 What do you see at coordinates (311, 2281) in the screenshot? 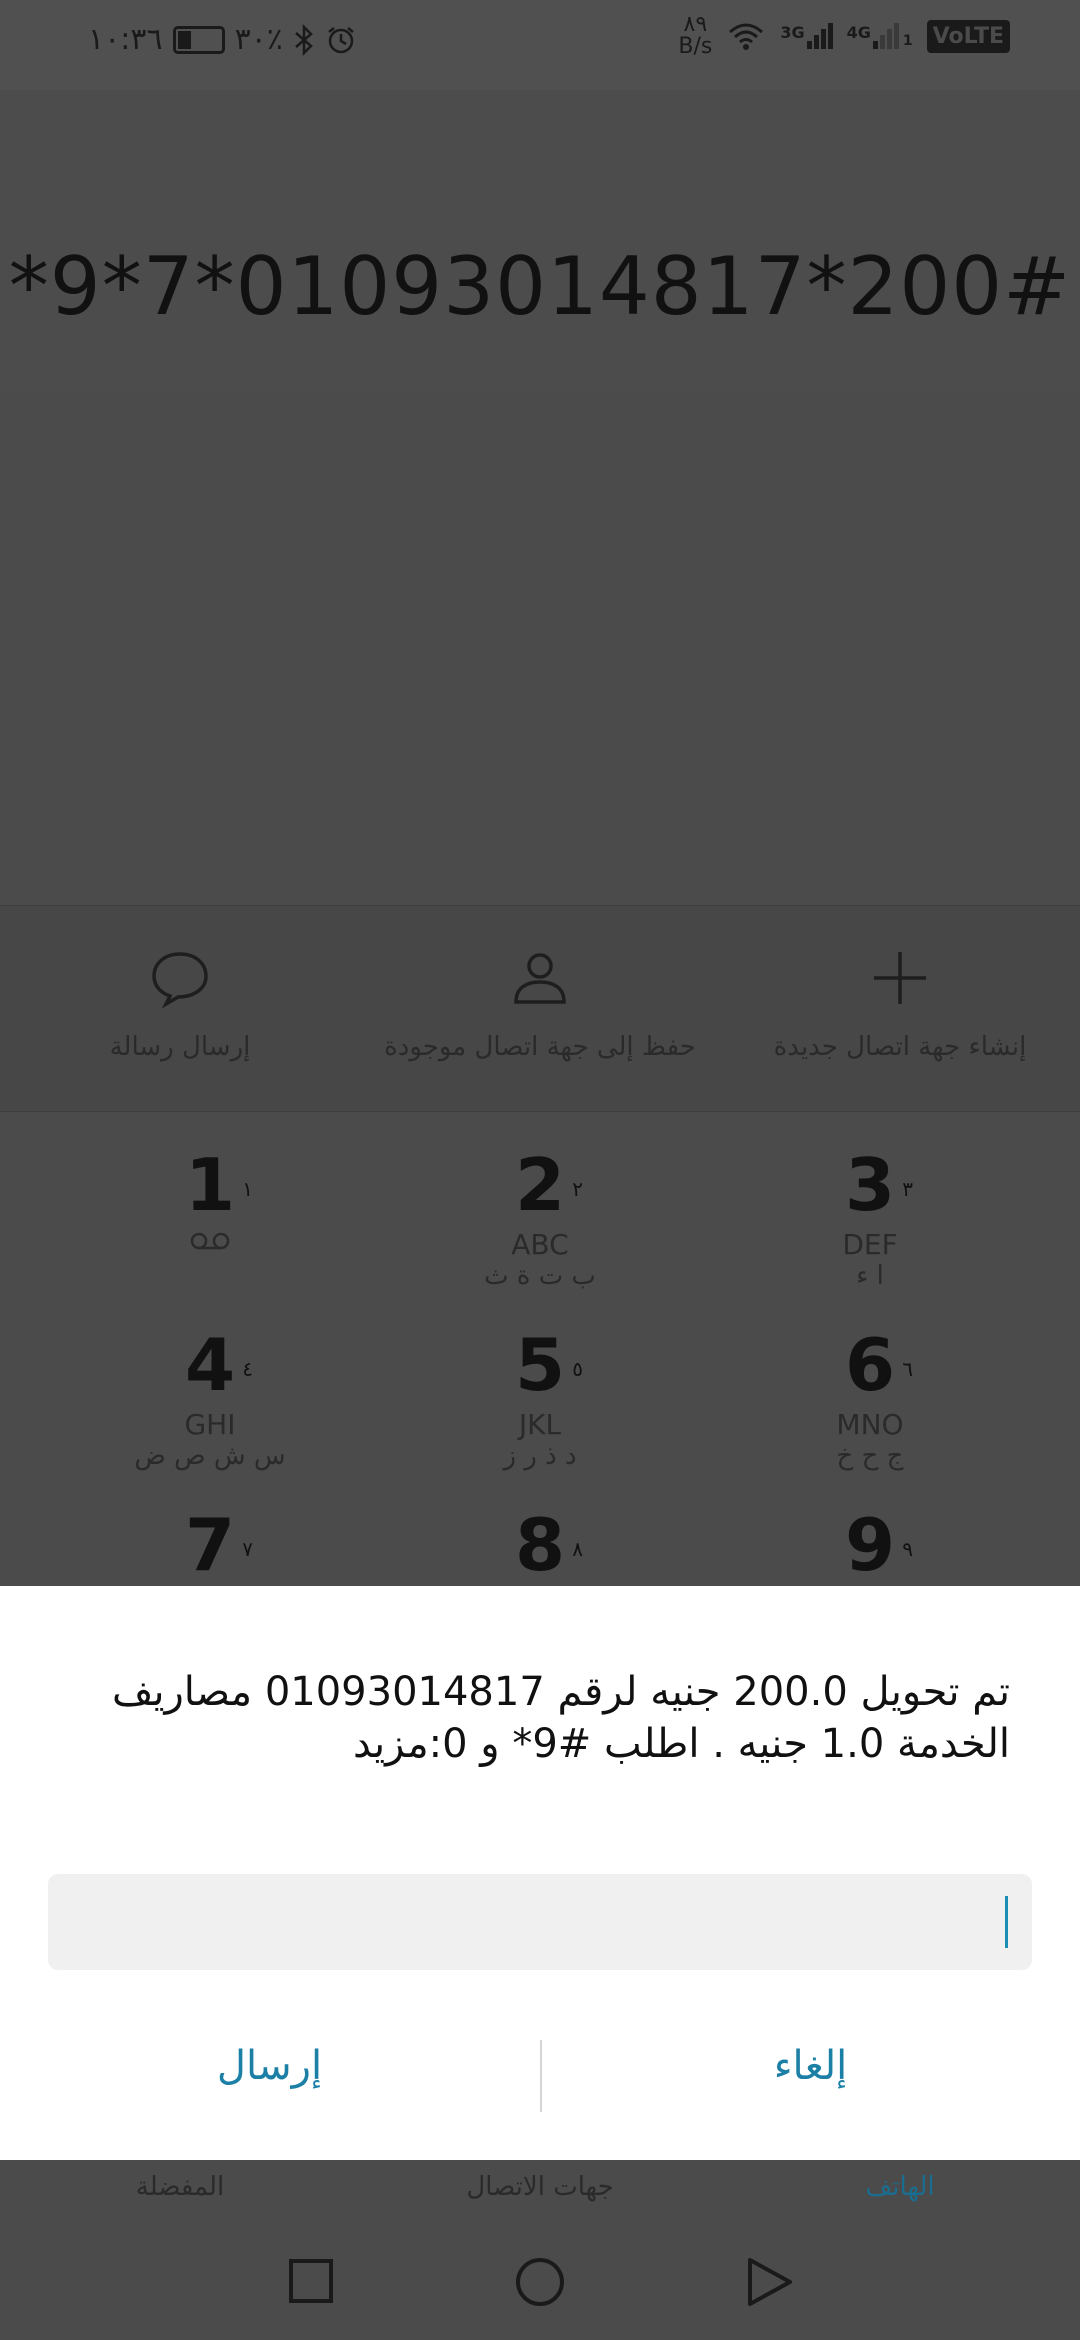
I see `recents-icon` at bounding box center [311, 2281].